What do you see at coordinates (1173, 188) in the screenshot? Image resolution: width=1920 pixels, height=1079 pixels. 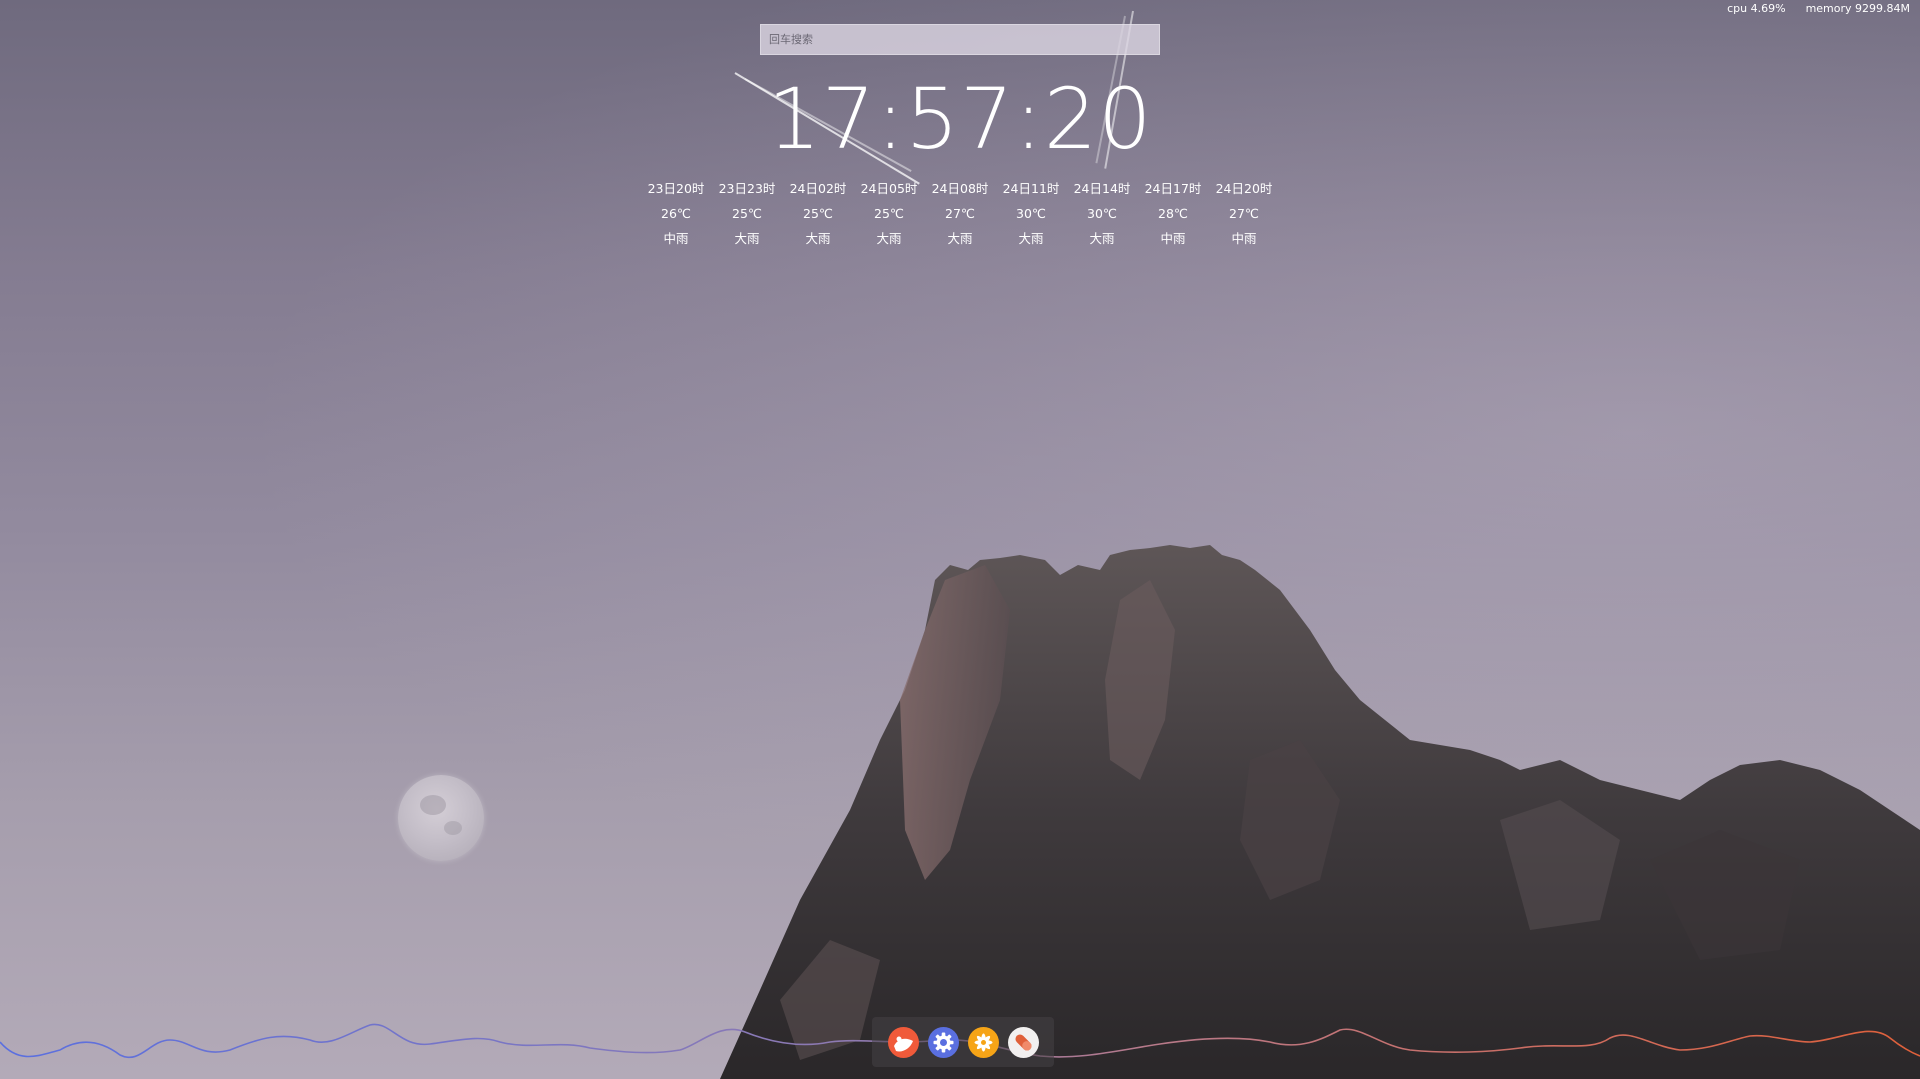 I see `forecast-time: 24日17时` at bounding box center [1173, 188].